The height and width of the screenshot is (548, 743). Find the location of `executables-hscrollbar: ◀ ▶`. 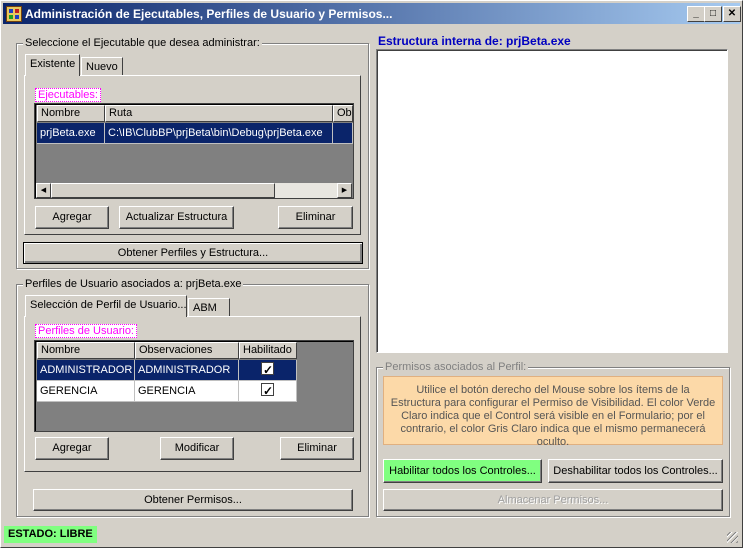

executables-hscrollbar: ◀ ▶ is located at coordinates (194, 190).